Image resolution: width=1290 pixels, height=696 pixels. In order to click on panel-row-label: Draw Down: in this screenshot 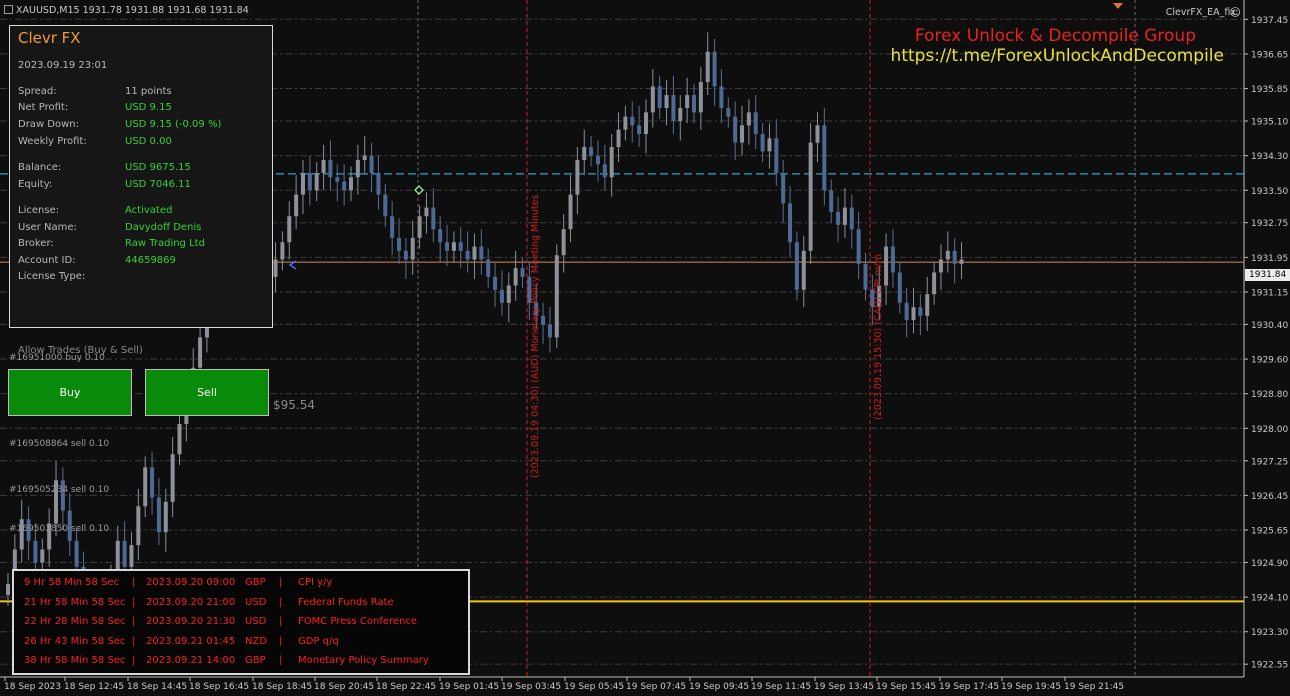, I will do `click(49, 124)`.